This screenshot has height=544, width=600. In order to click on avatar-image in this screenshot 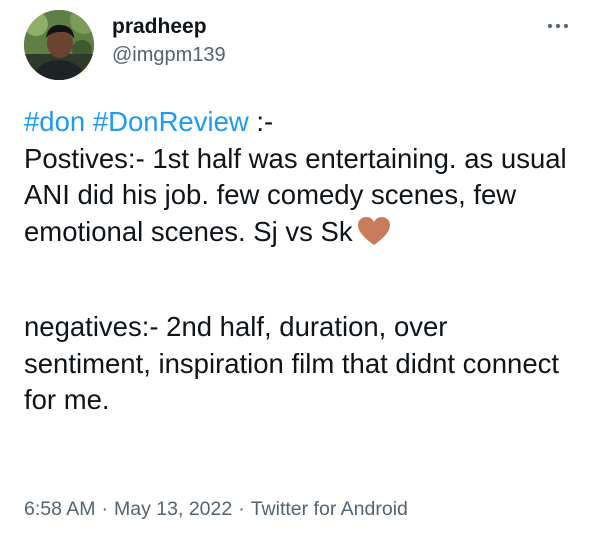, I will do `click(59, 45)`.